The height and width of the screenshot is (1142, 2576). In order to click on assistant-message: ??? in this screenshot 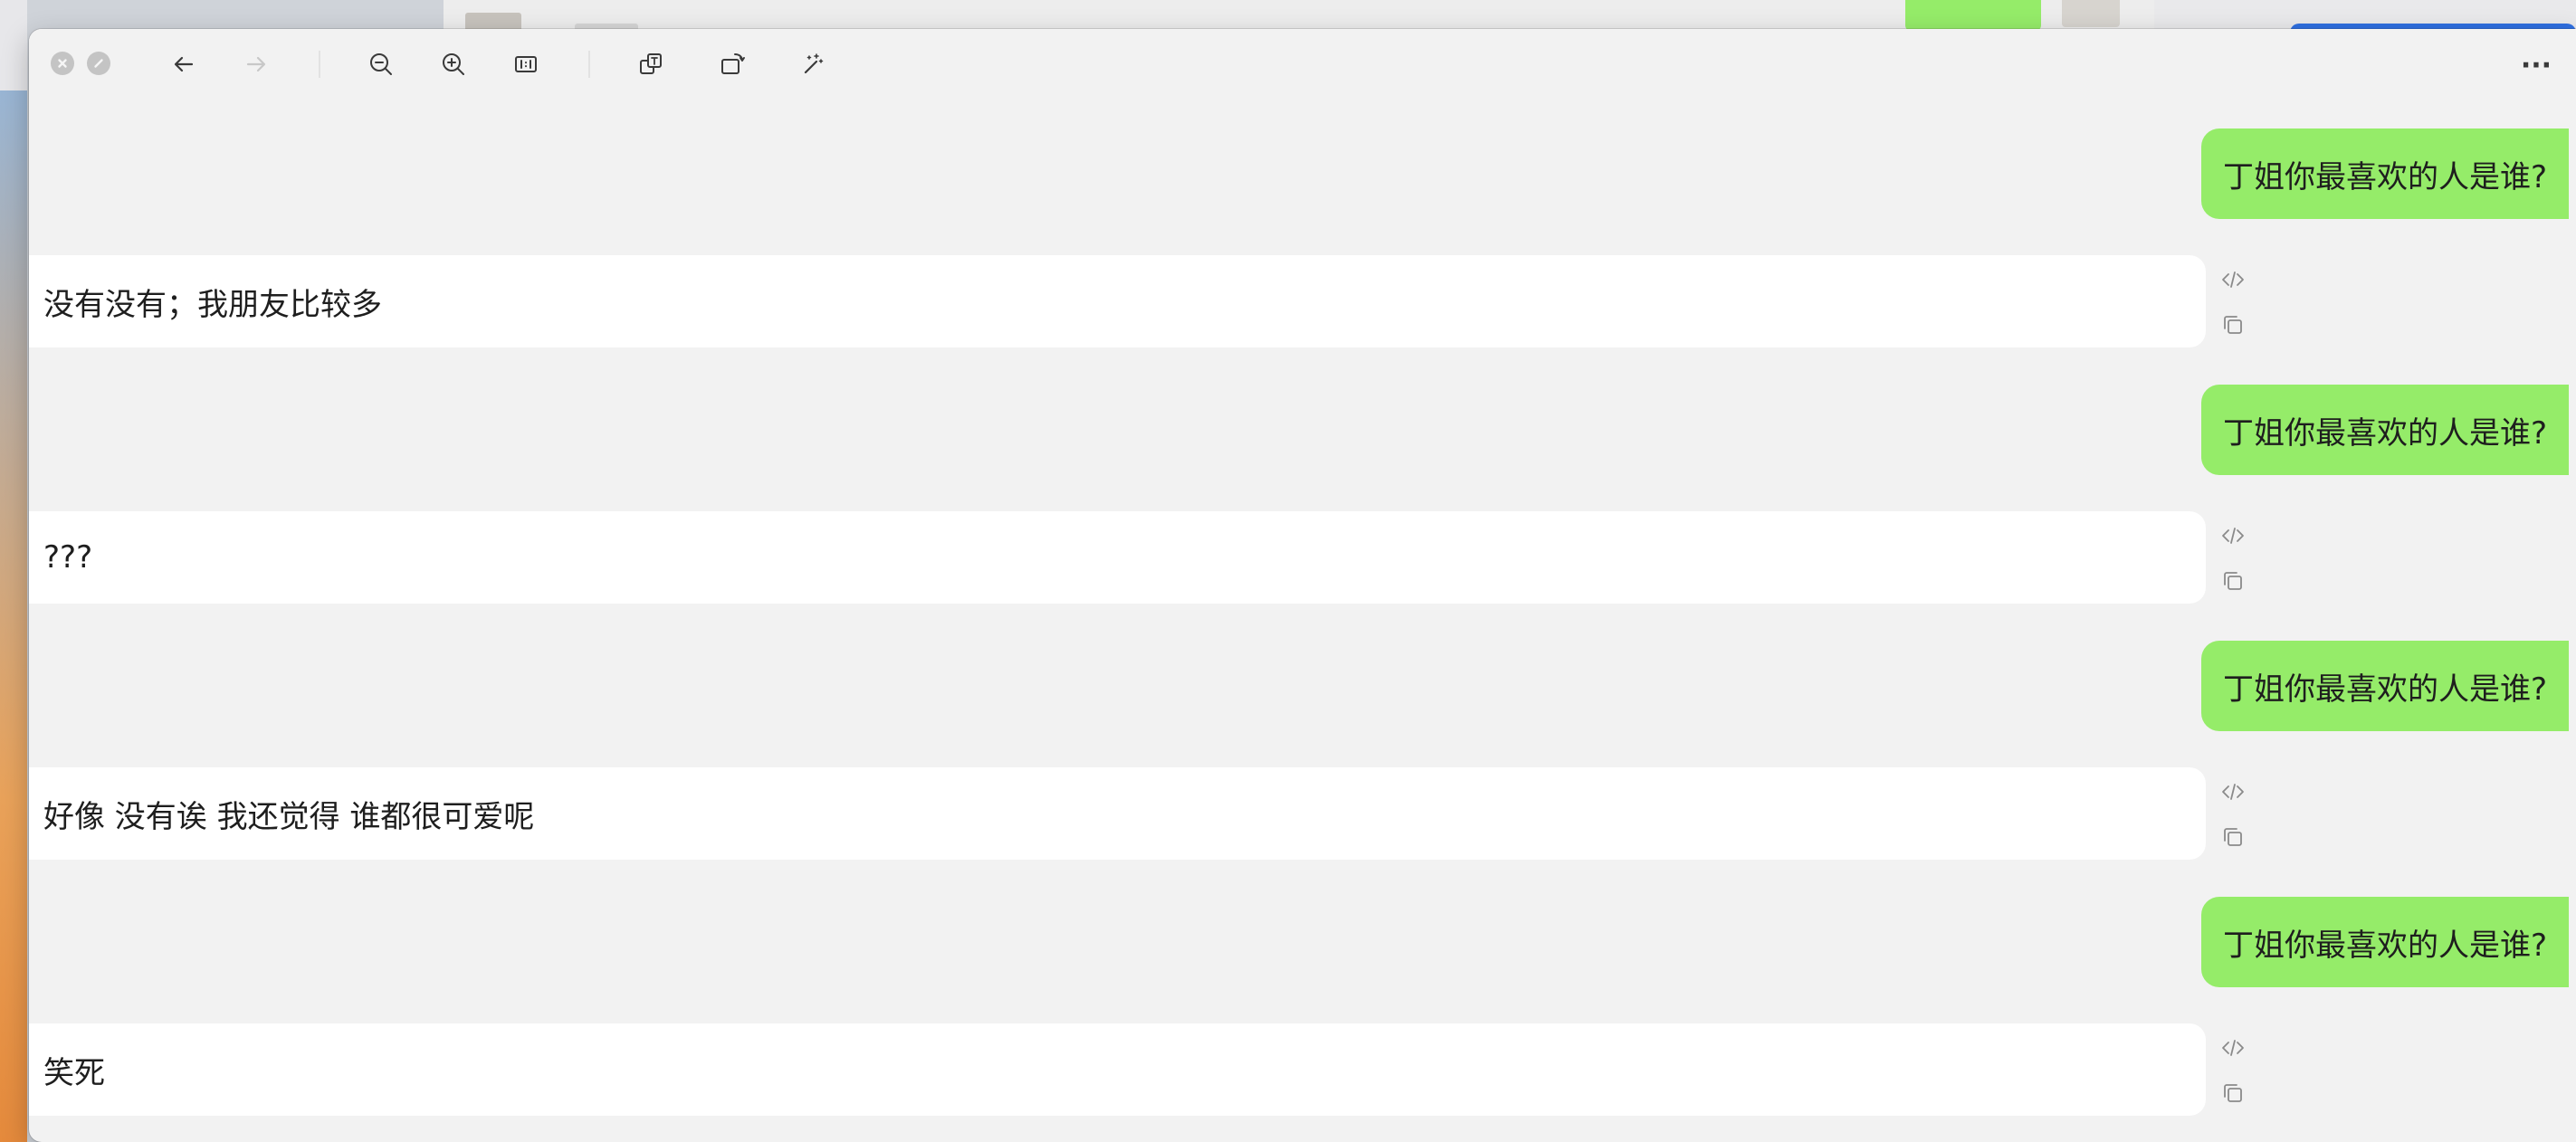, I will do `click(1118, 557)`.